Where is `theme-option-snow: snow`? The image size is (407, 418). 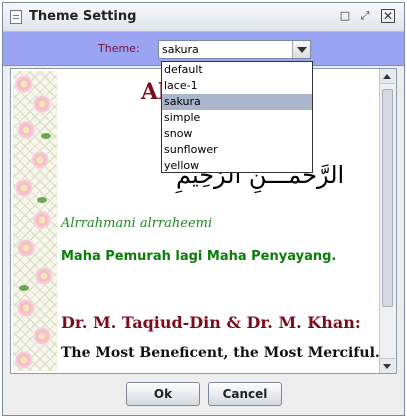
theme-option-snow: snow is located at coordinates (237, 134).